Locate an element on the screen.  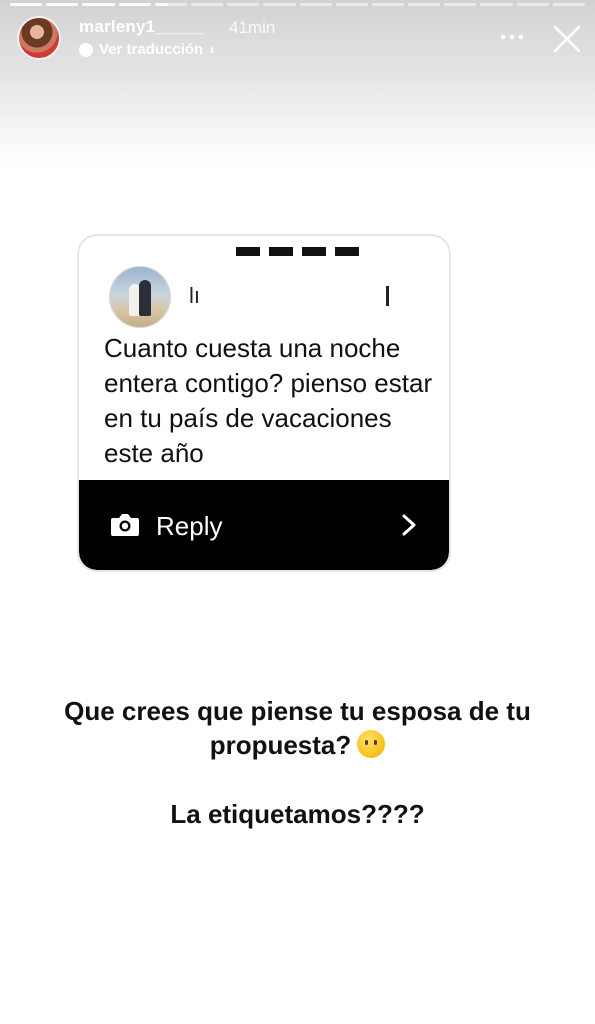
avatar is located at coordinates (39, 38).